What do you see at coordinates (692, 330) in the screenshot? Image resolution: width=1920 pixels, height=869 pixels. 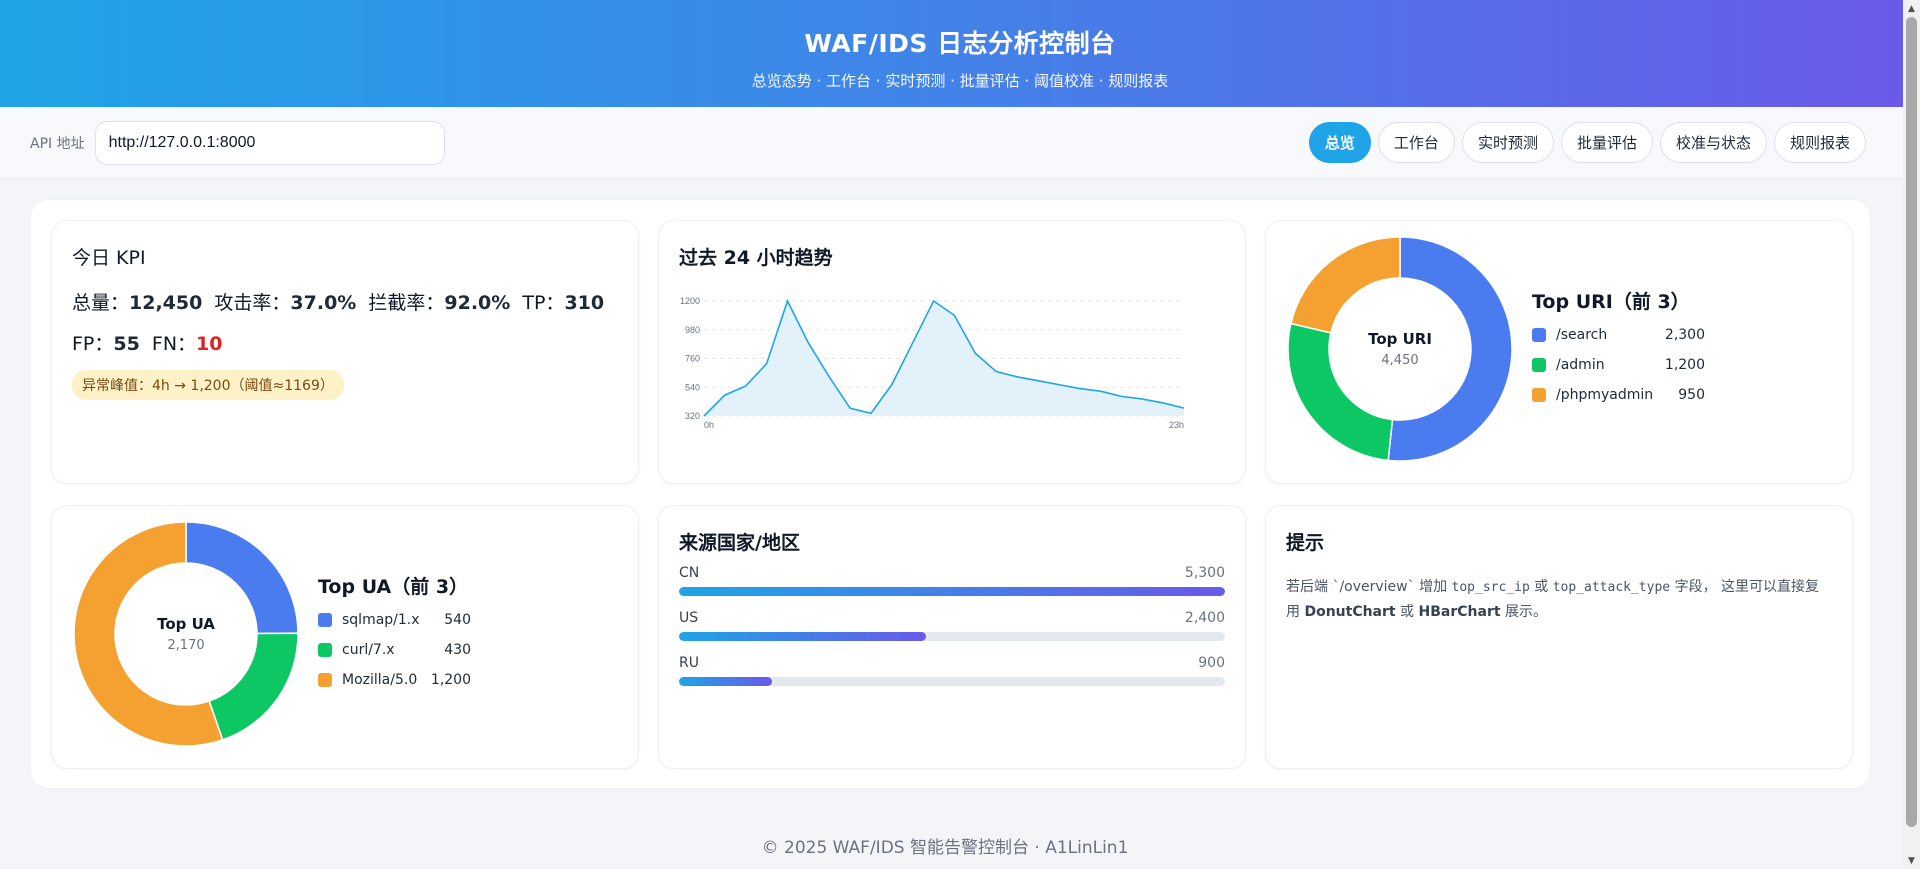 I see `trend-y-tick-label: 980` at bounding box center [692, 330].